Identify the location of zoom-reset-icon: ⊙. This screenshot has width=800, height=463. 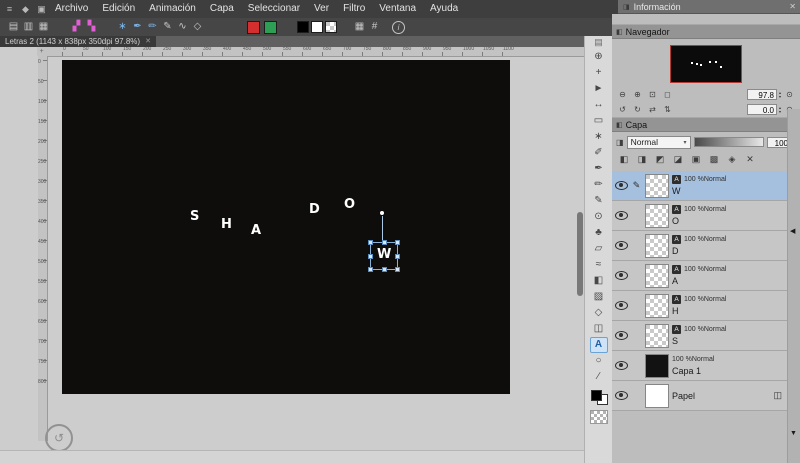
(789, 94).